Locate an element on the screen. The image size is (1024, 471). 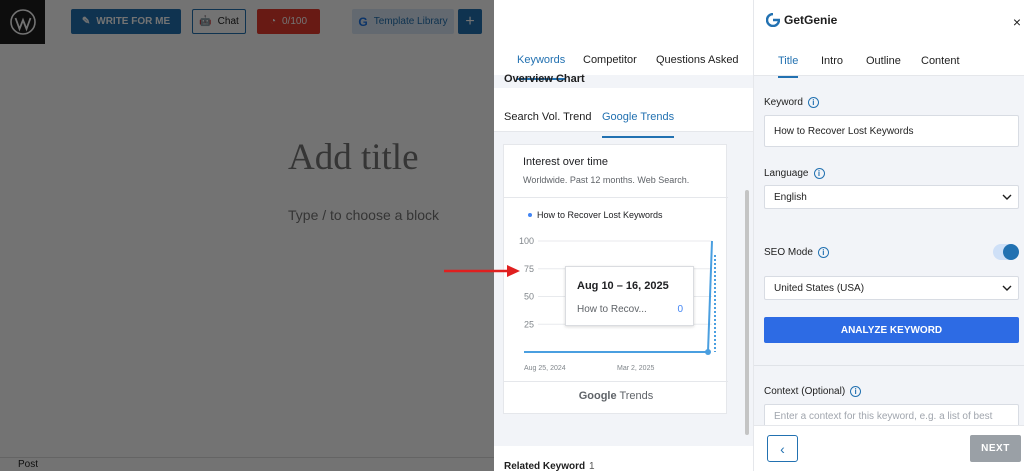
tab-search-vol-trend: Search Vol. Trend is located at coordinates (547, 117).